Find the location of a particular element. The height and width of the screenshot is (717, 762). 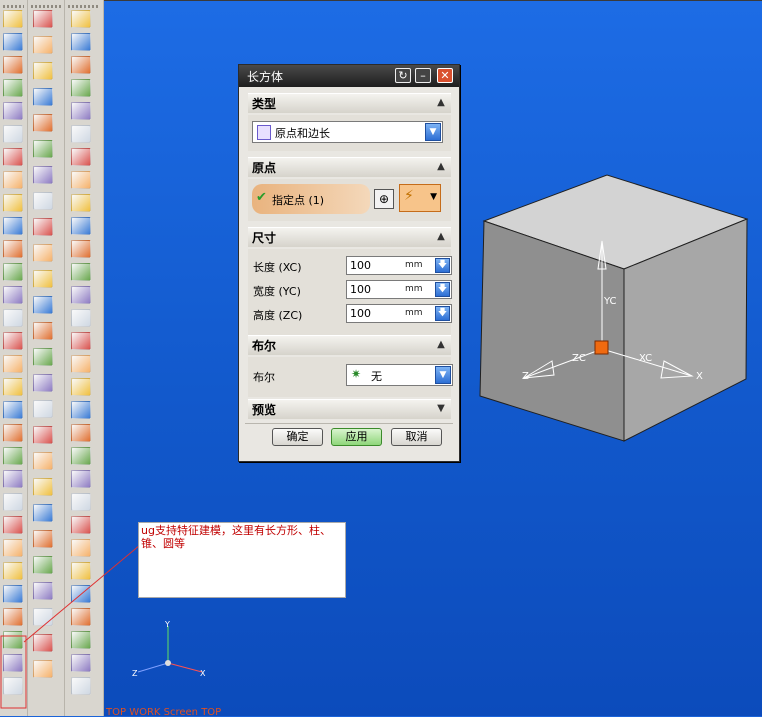

close-icon: ✕ is located at coordinates (445, 75).